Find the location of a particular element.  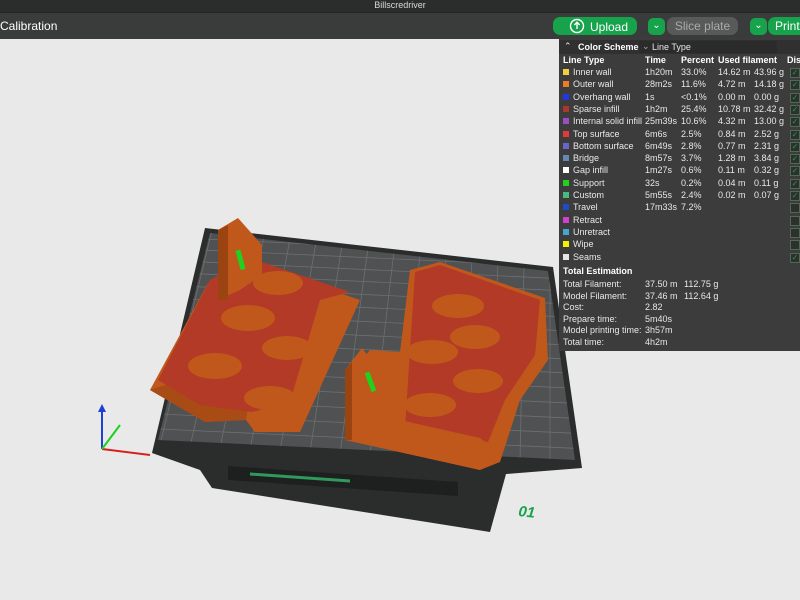

slice-plate-label: Slice plate is located at coordinates (702, 26).